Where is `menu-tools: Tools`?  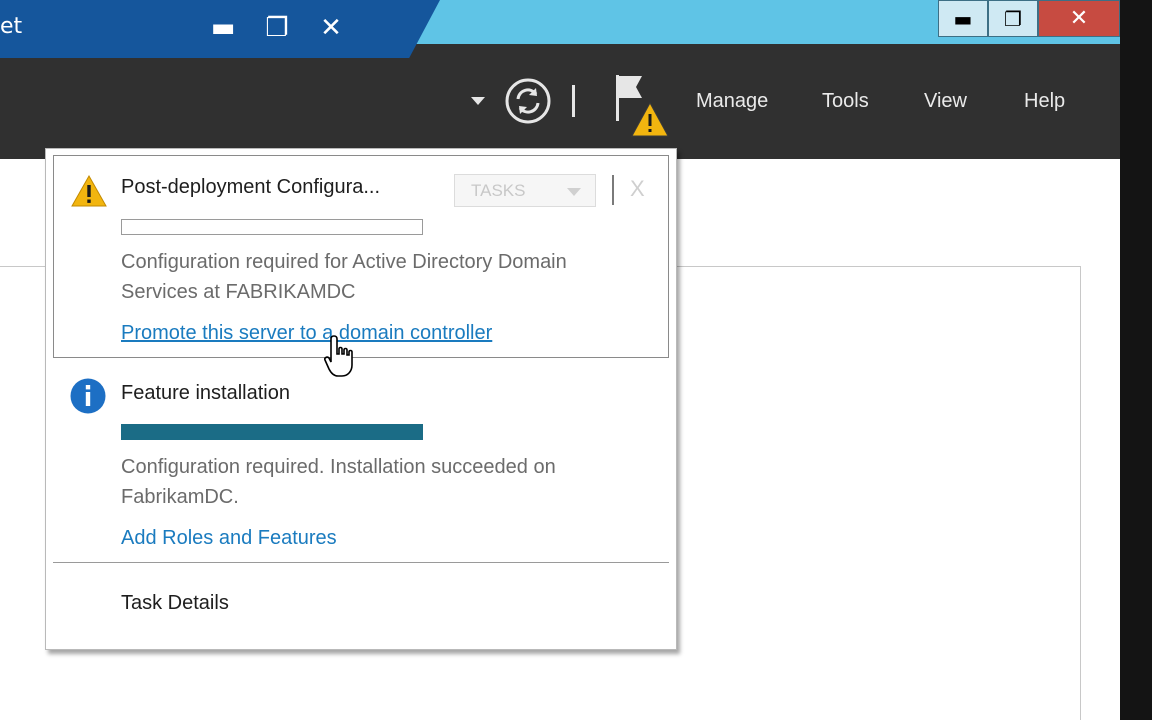 menu-tools: Tools is located at coordinates (845, 101).